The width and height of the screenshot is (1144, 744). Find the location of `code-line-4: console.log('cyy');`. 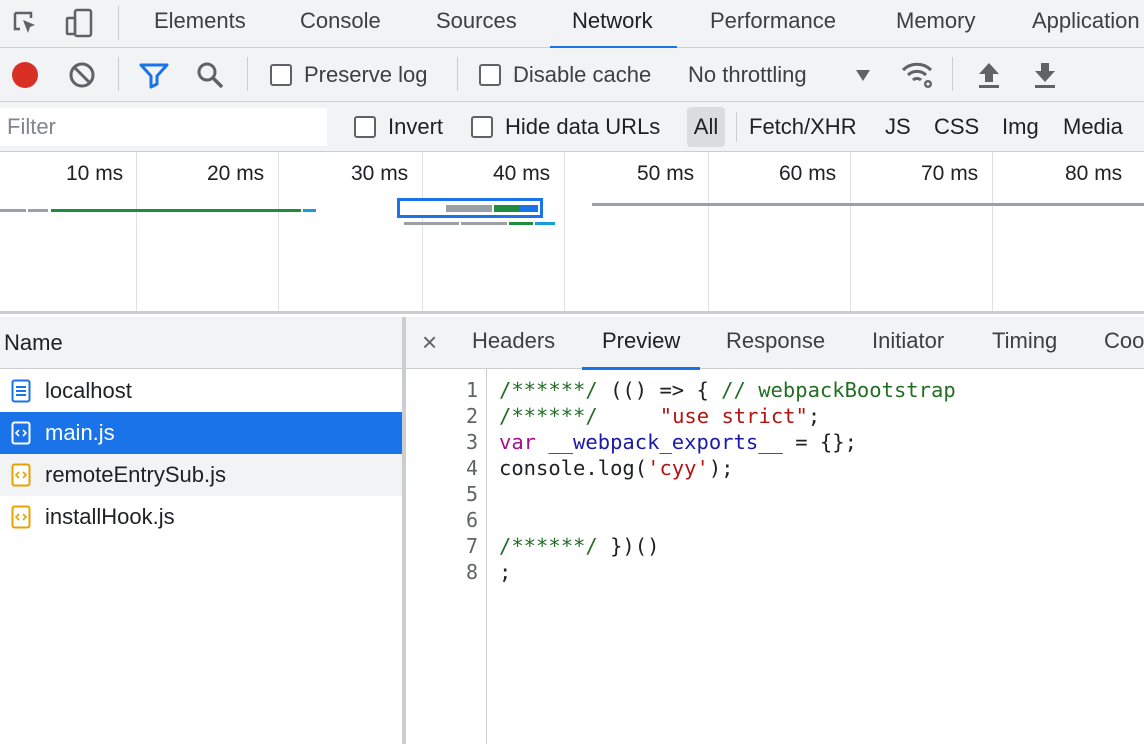

code-line-4: console.log('cyy'); is located at coordinates (616, 468).